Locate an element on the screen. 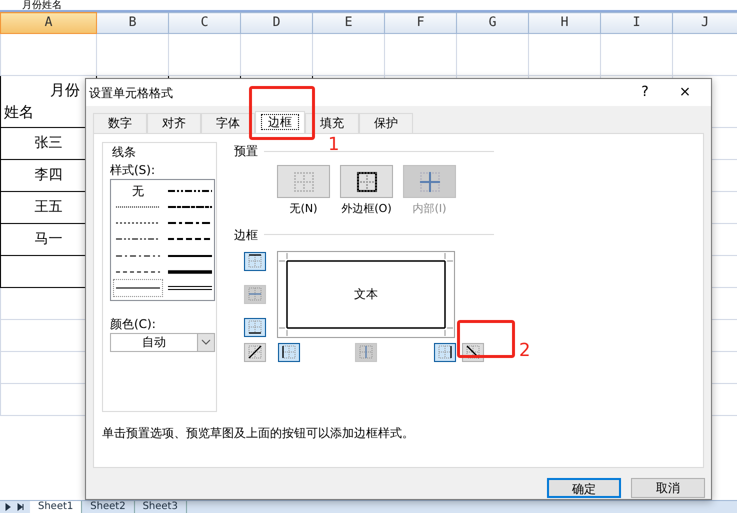 The image size is (737, 513). column-header: B is located at coordinates (132, 22).